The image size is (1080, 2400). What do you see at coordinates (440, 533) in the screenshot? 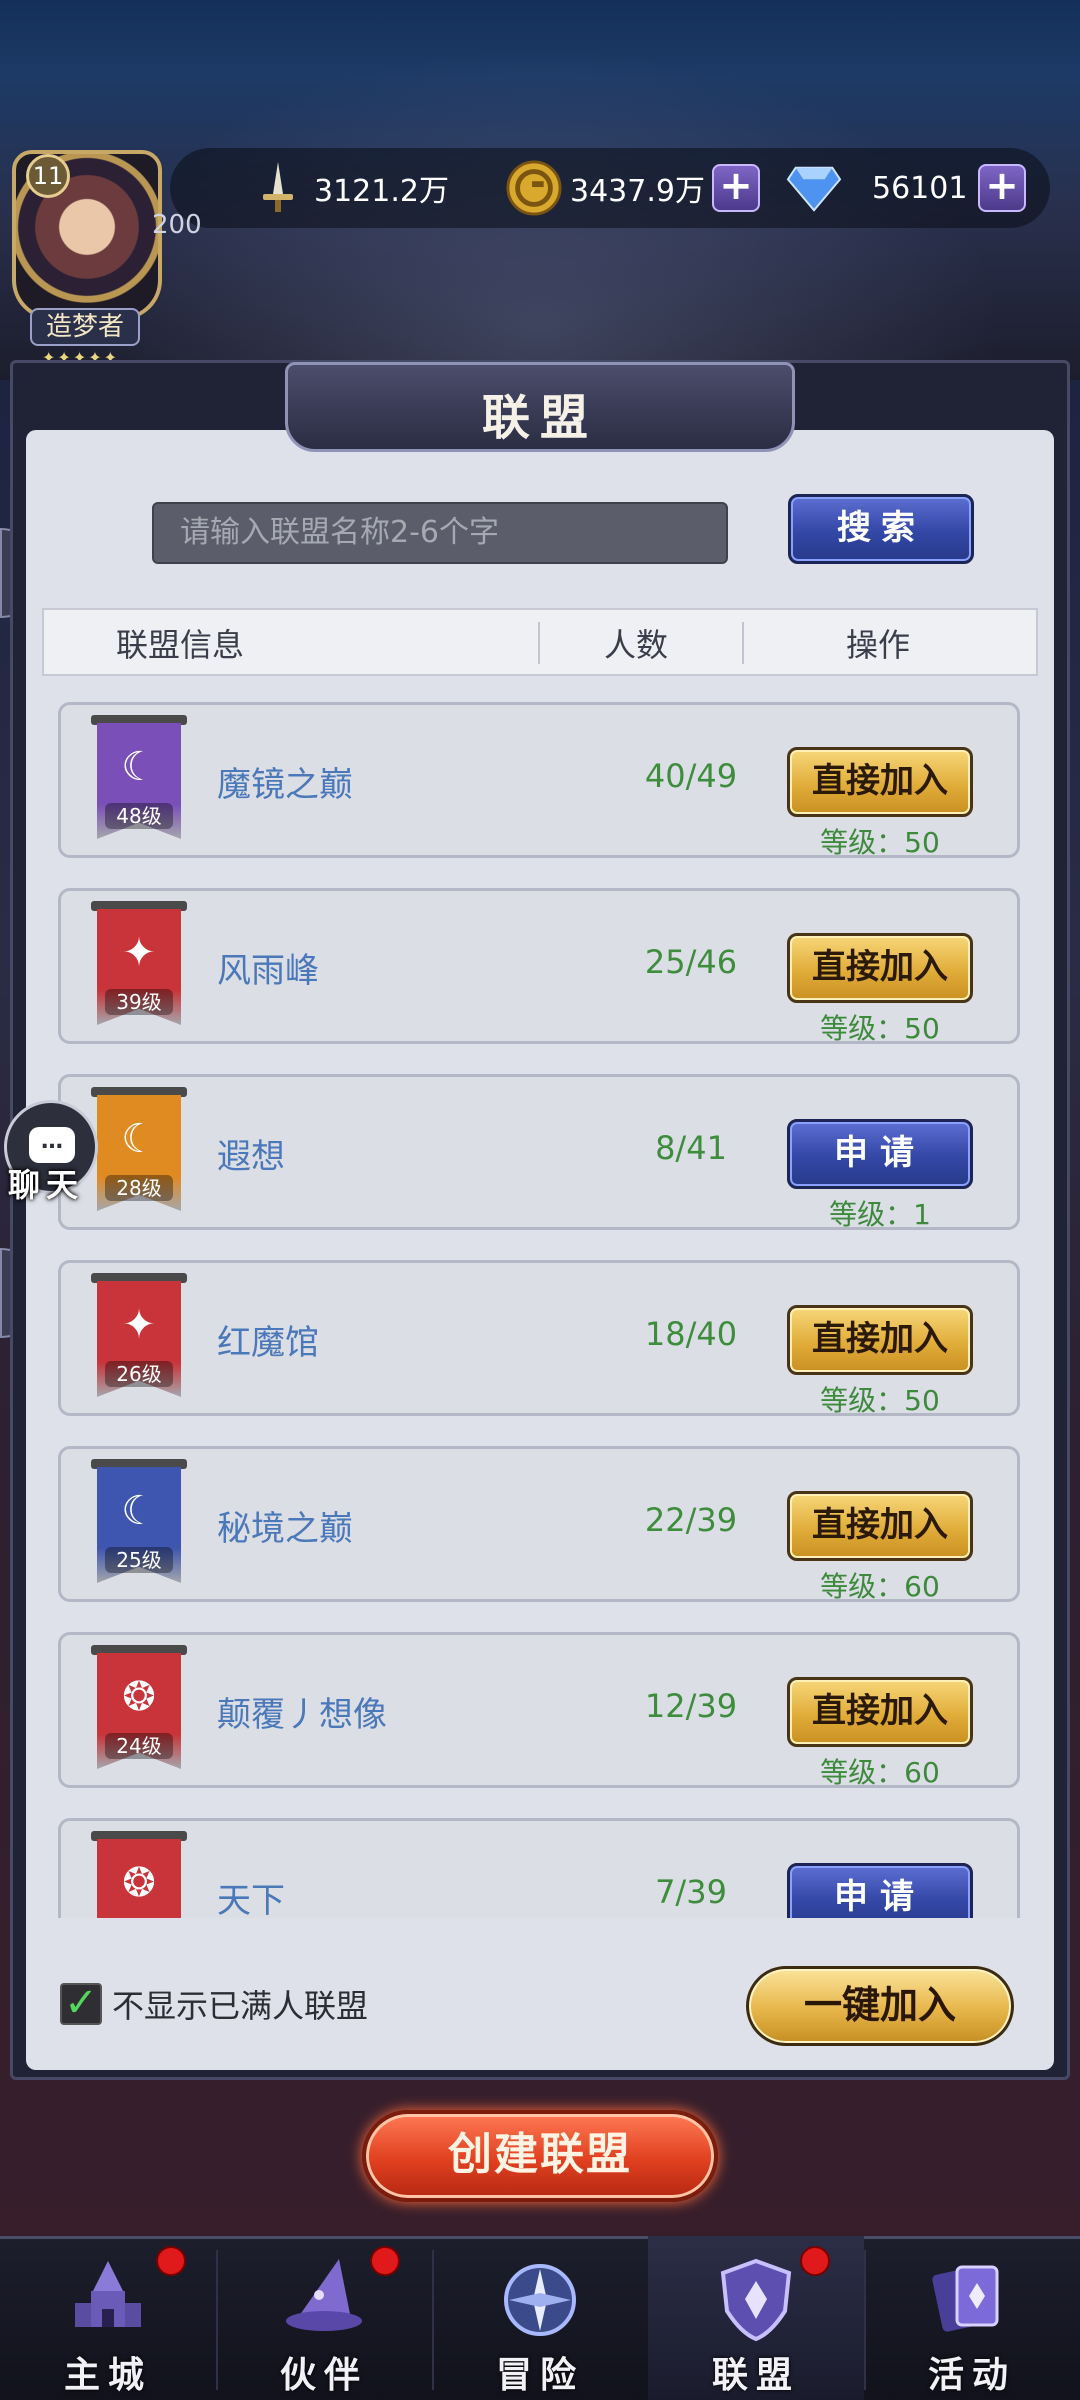
I see `search-input: 请输入联盟名称2-6个字` at bounding box center [440, 533].